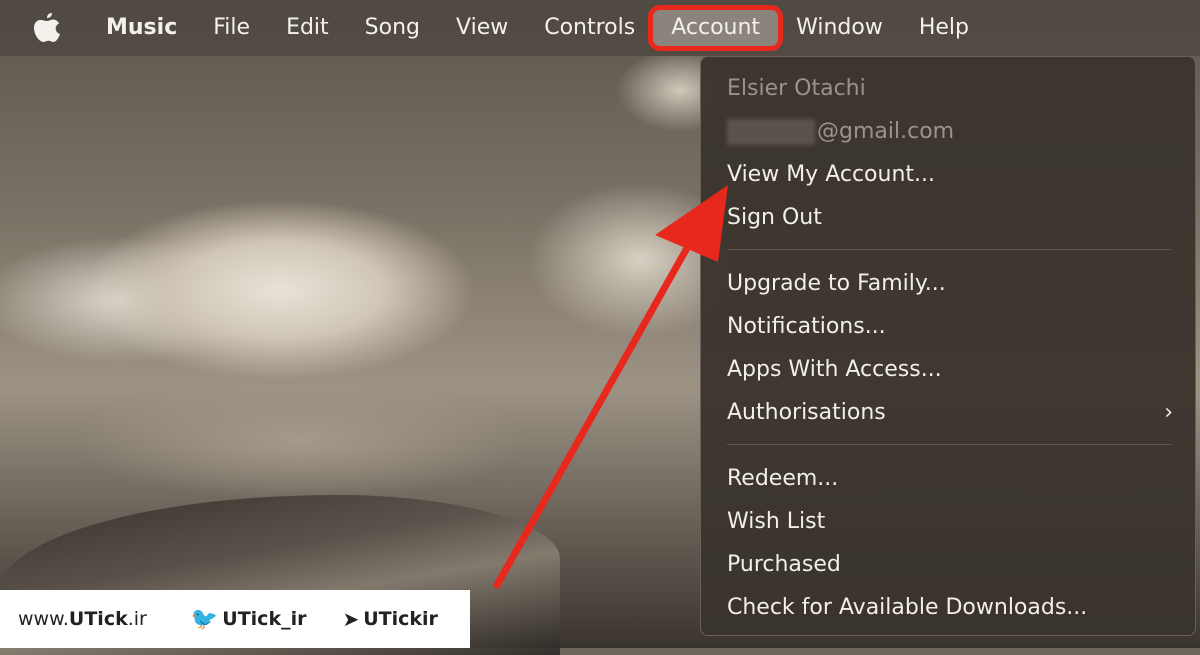  Describe the element at coordinates (598, 405) in the screenshot. I see `arrow-shaft` at that location.